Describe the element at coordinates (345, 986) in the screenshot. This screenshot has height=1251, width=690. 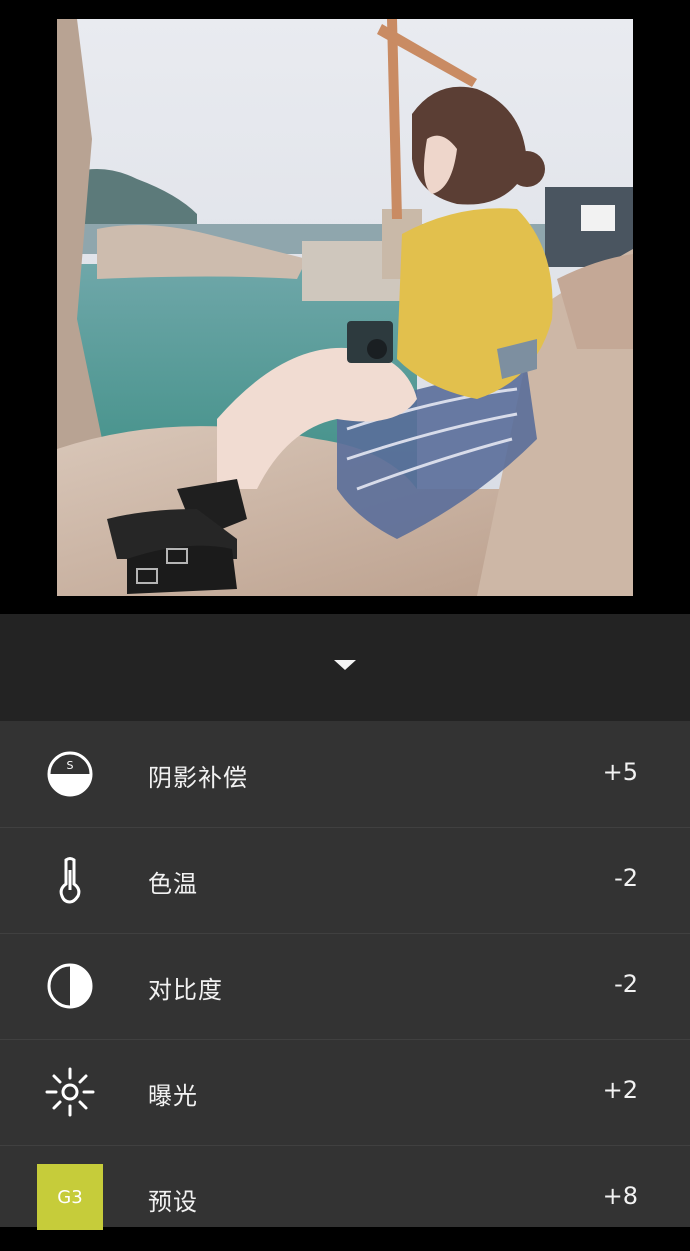
I see `adjustment-row-contrast: 对比度 -2` at that location.